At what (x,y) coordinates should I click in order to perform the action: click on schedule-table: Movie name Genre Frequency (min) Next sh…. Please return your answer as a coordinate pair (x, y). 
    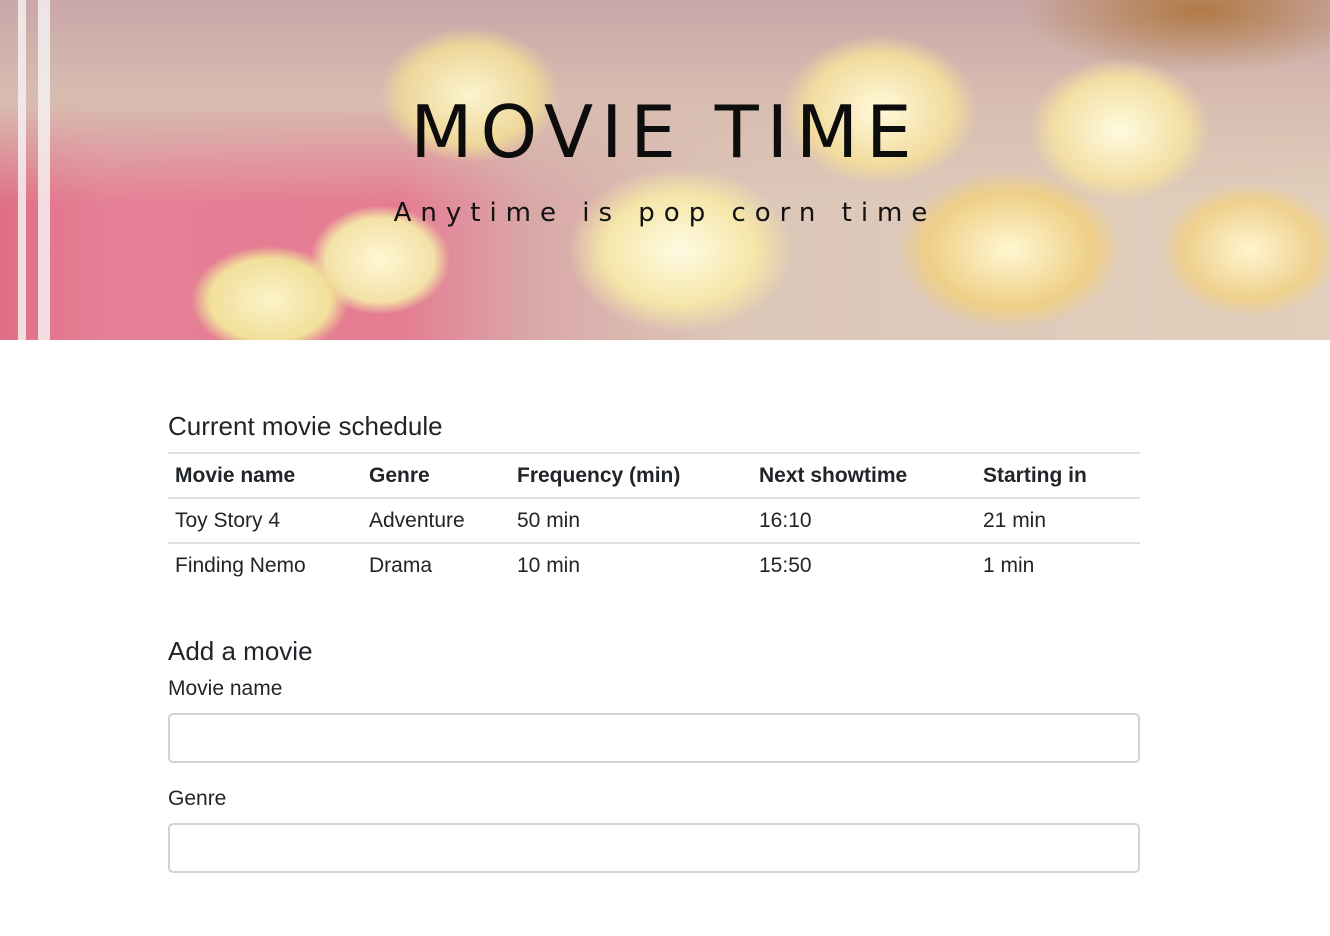
    Looking at the image, I should click on (654, 519).